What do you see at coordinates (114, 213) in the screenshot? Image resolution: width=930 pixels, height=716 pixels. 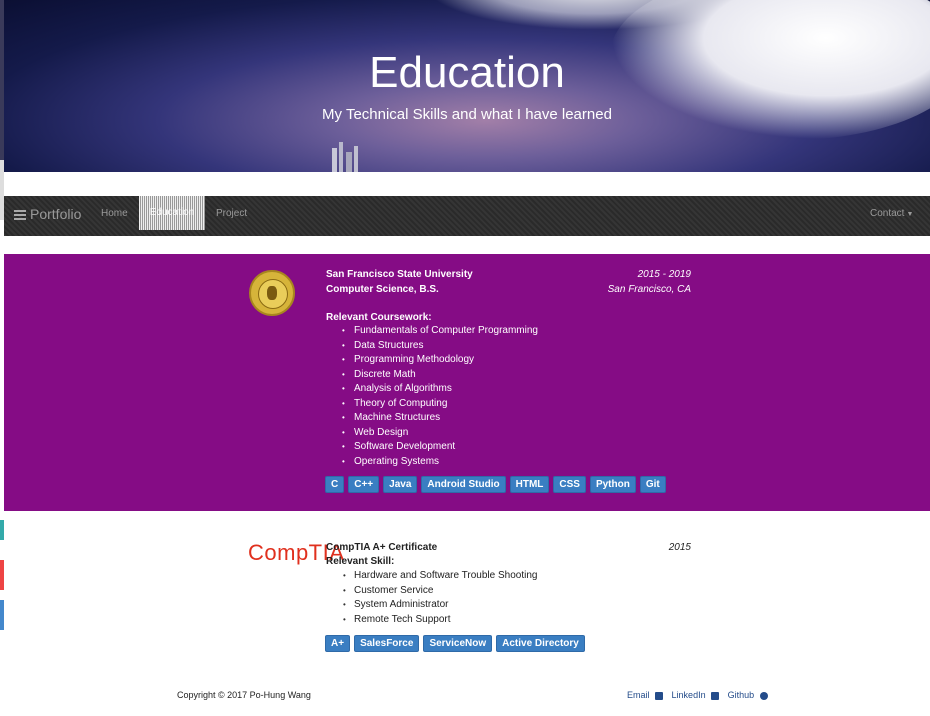 I see `nav-link-home: Home` at bounding box center [114, 213].